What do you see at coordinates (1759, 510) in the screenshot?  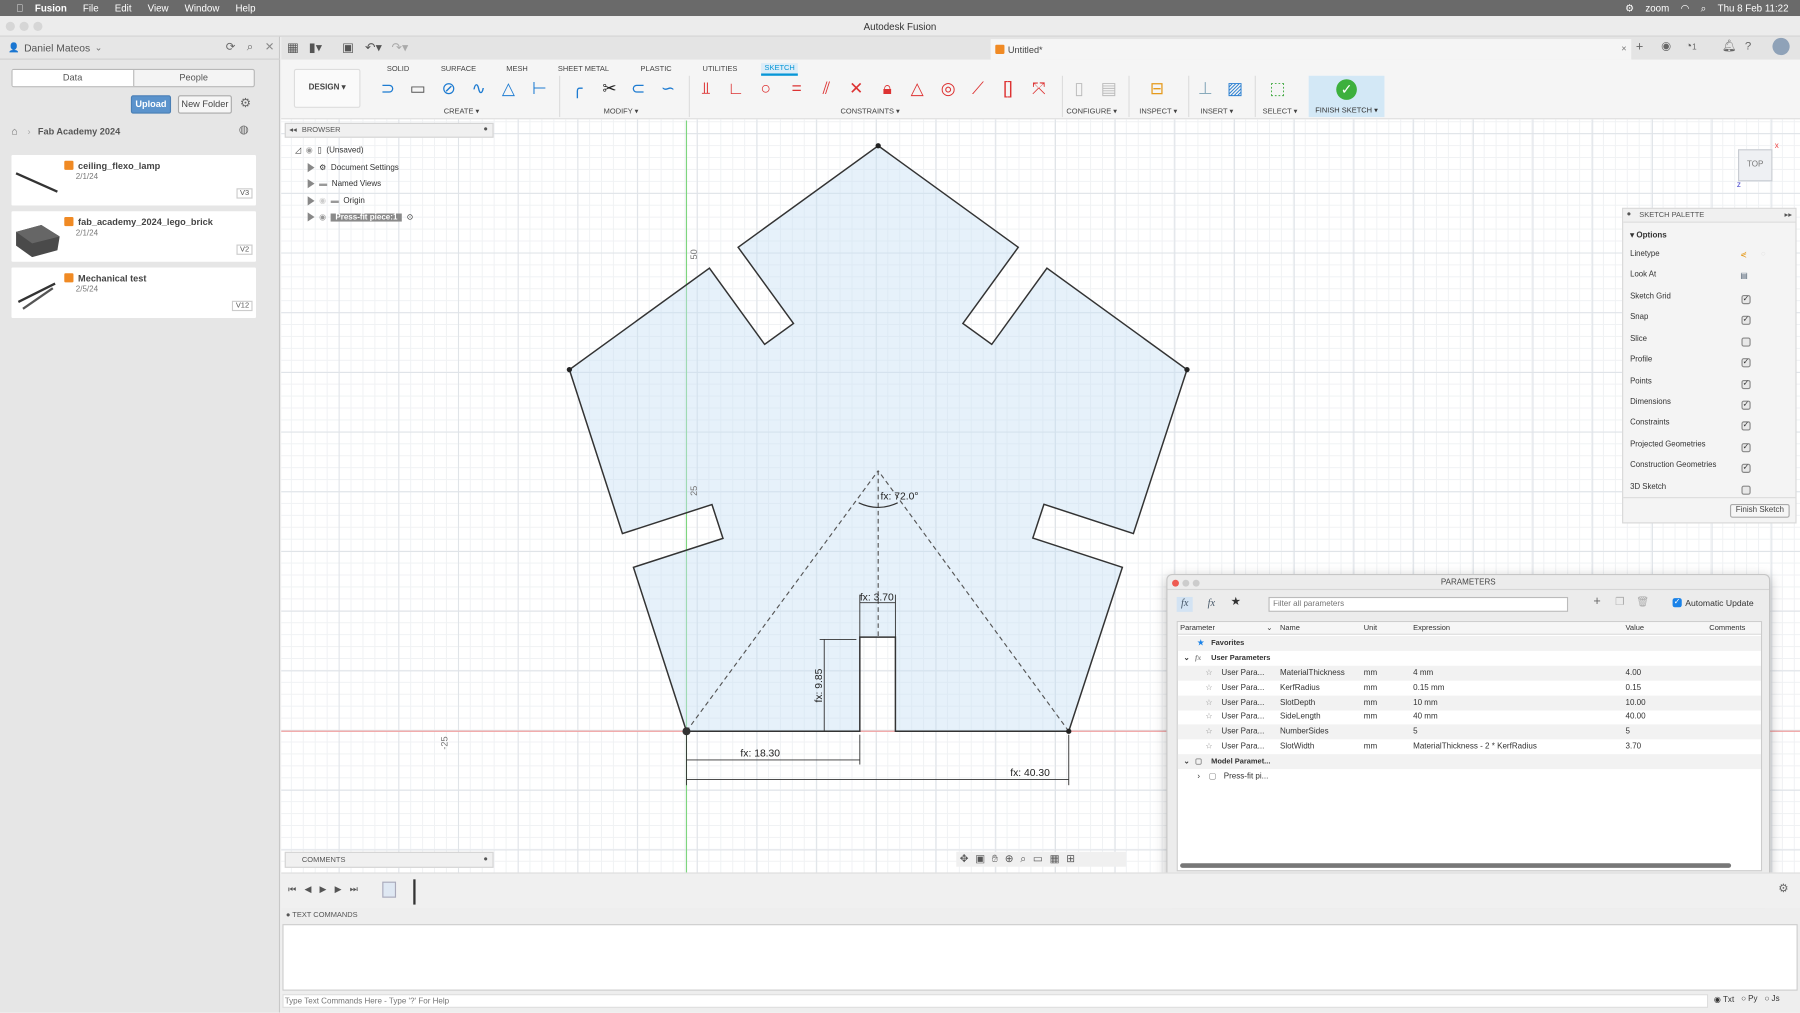 I see `finish-sketch-palette-button: Finish Sketch` at bounding box center [1759, 510].